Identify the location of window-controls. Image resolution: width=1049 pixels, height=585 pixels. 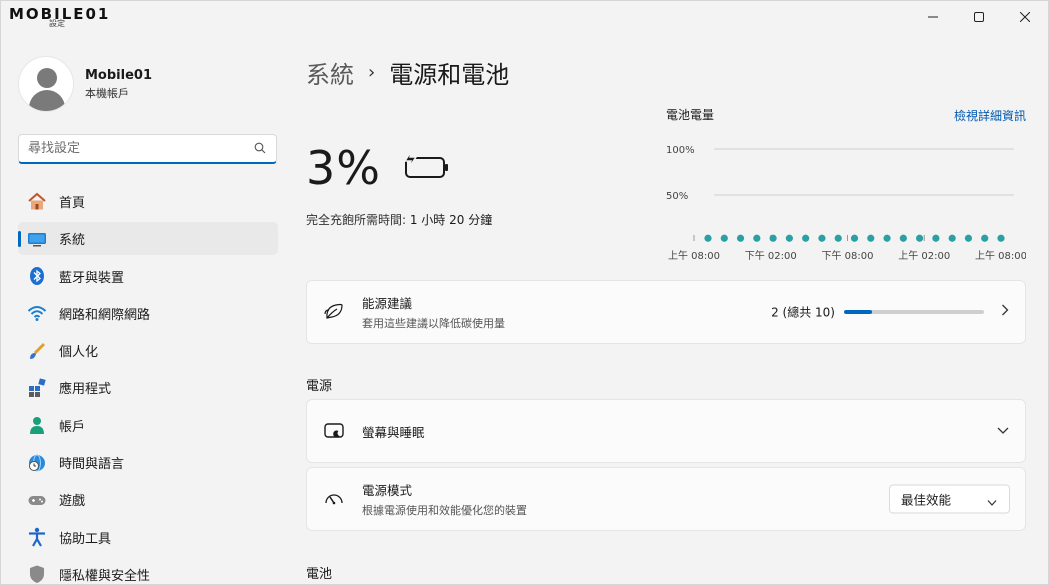
(979, 17).